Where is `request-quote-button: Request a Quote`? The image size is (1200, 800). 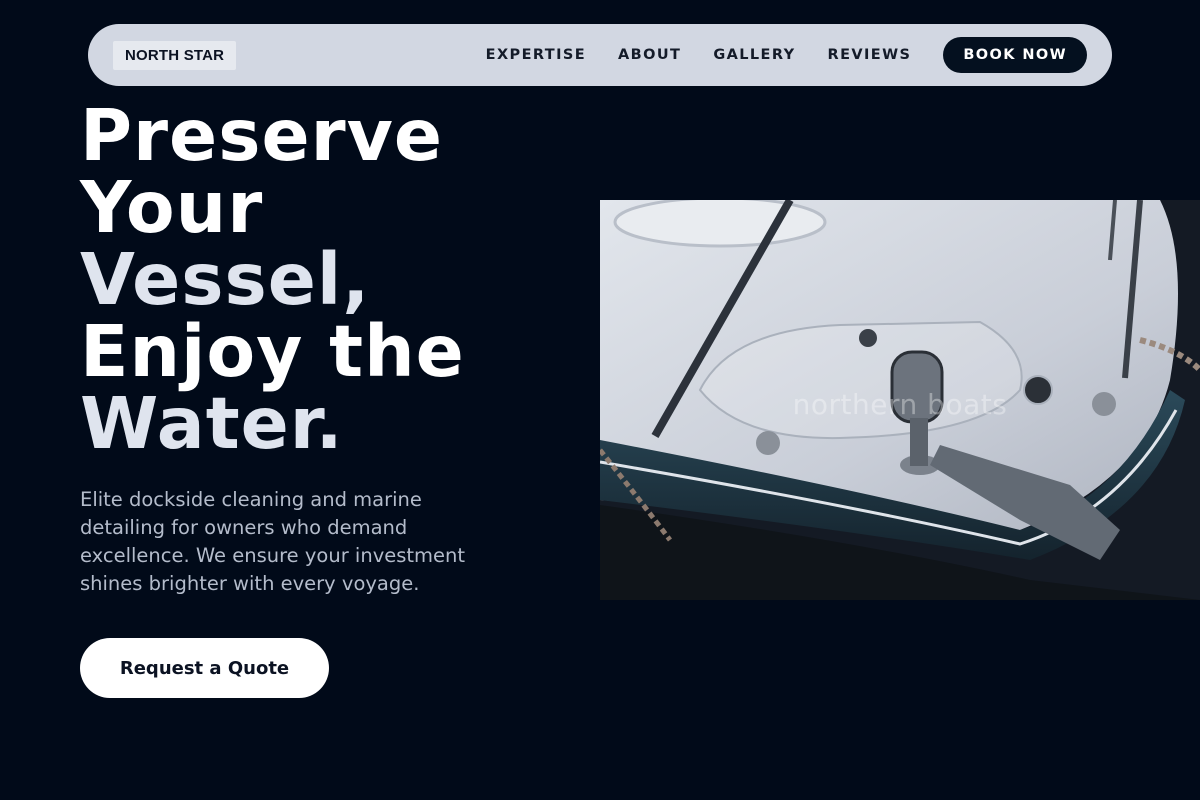 request-quote-button: Request a Quote is located at coordinates (204, 668).